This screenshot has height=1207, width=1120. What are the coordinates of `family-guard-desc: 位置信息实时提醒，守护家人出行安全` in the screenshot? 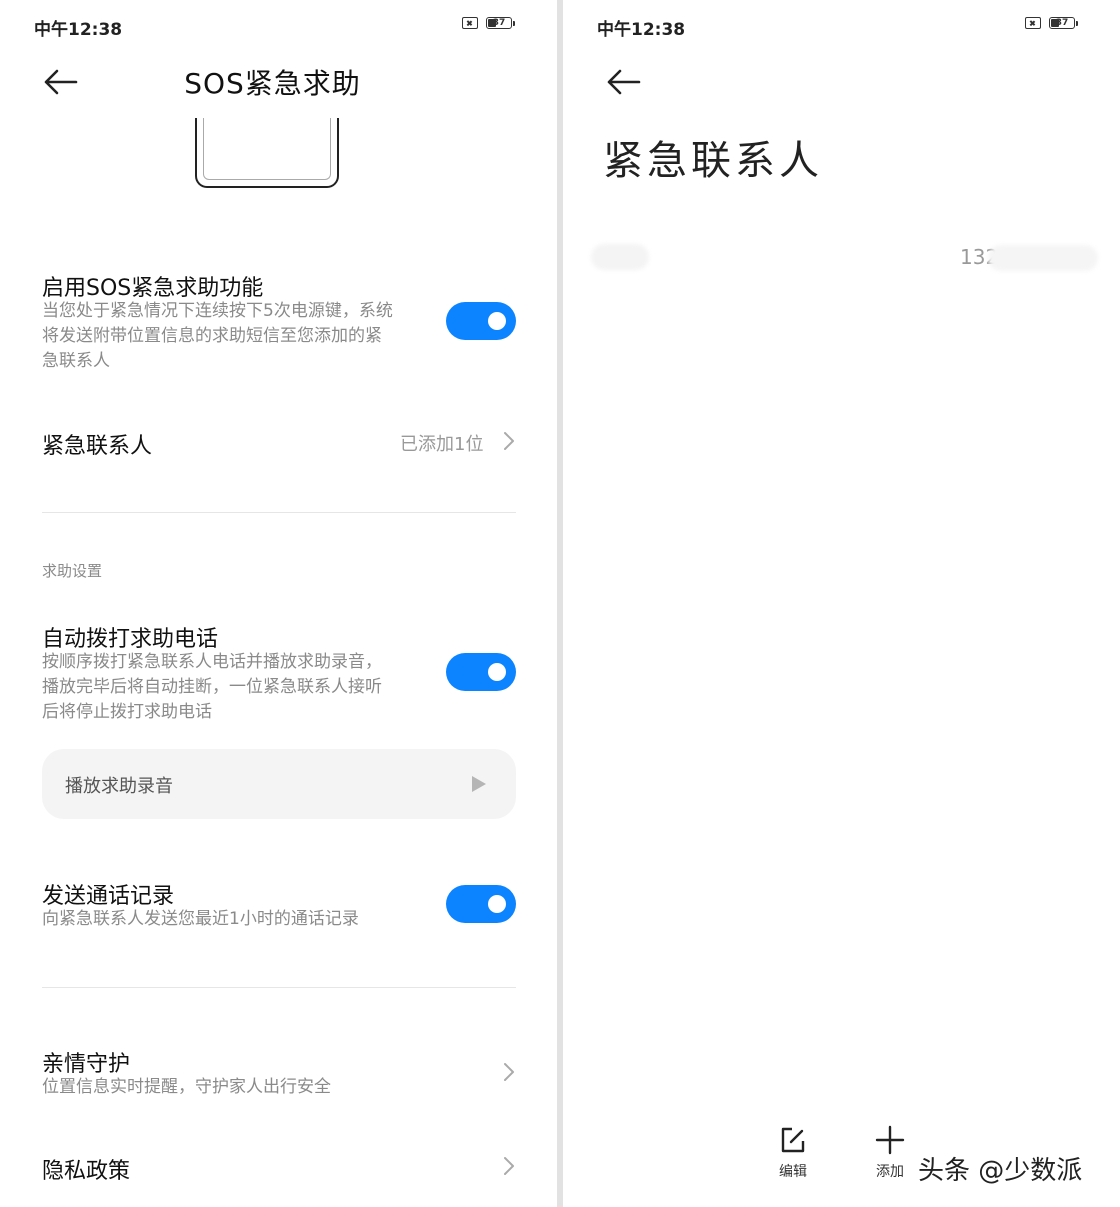 It's located at (186, 1087).